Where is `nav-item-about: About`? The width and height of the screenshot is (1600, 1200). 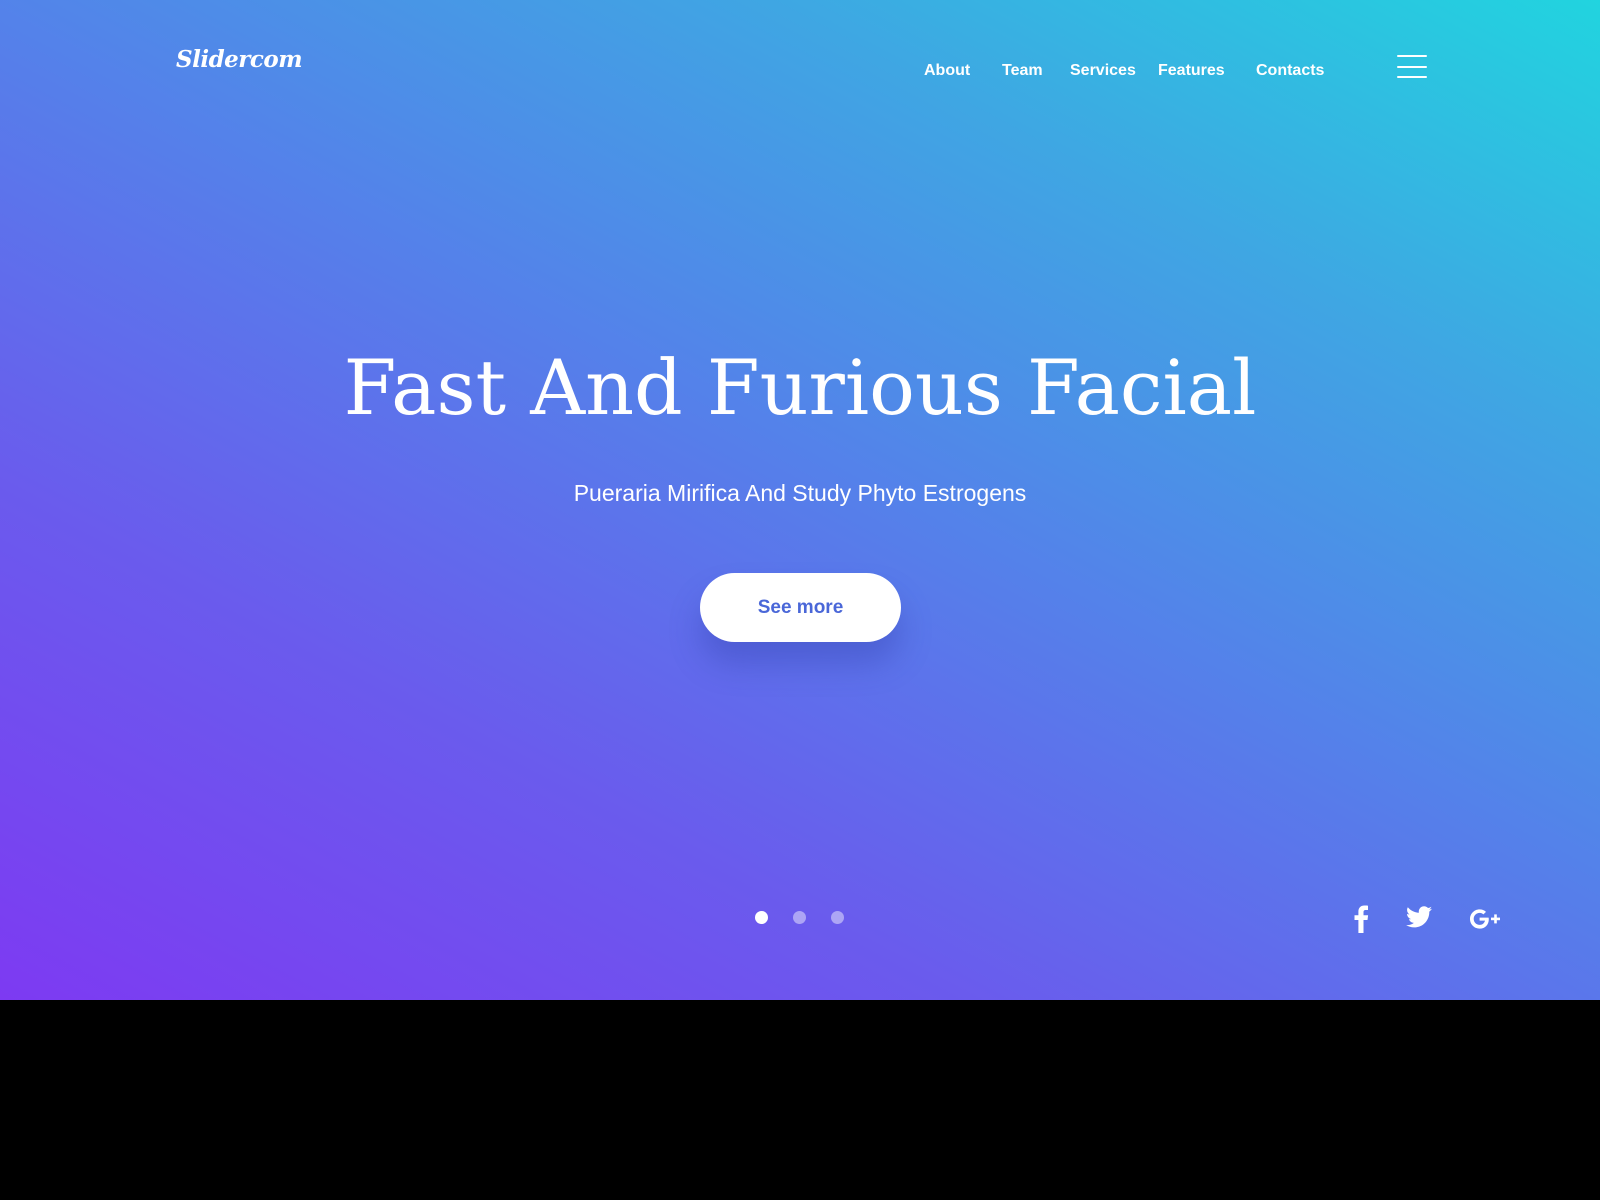
nav-item-about: About is located at coordinates (947, 71).